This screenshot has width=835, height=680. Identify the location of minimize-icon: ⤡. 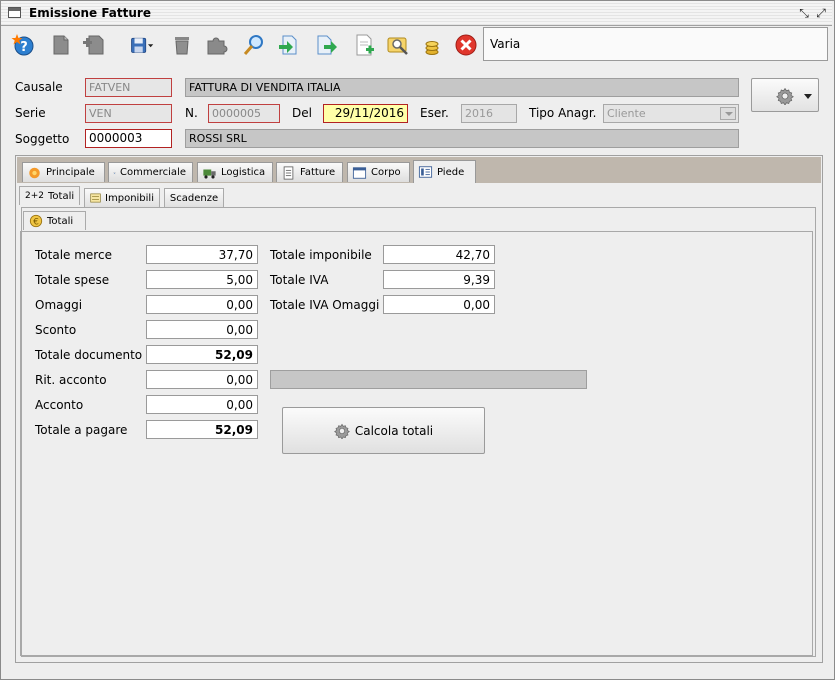
(804, 13).